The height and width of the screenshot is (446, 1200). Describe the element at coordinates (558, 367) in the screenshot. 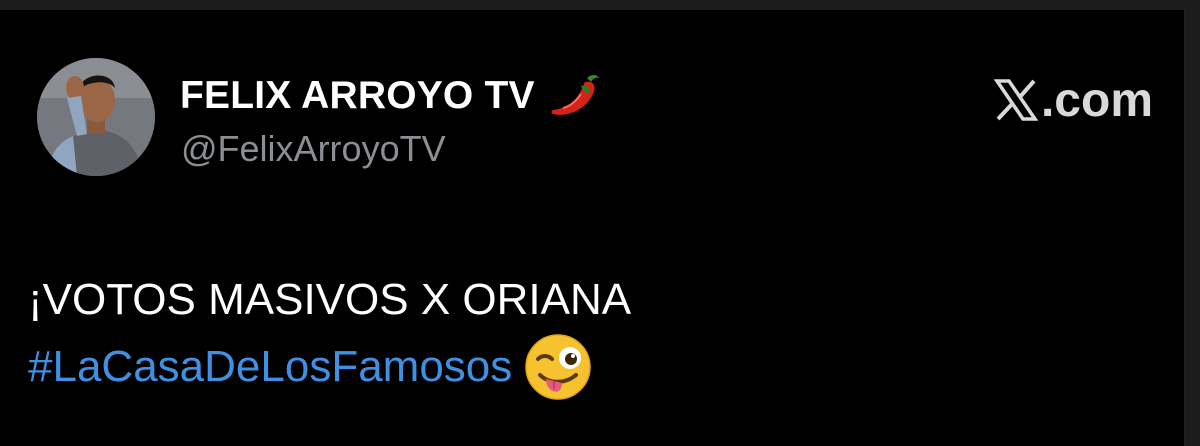

I see `winking-face-with-tongue-icon` at that location.